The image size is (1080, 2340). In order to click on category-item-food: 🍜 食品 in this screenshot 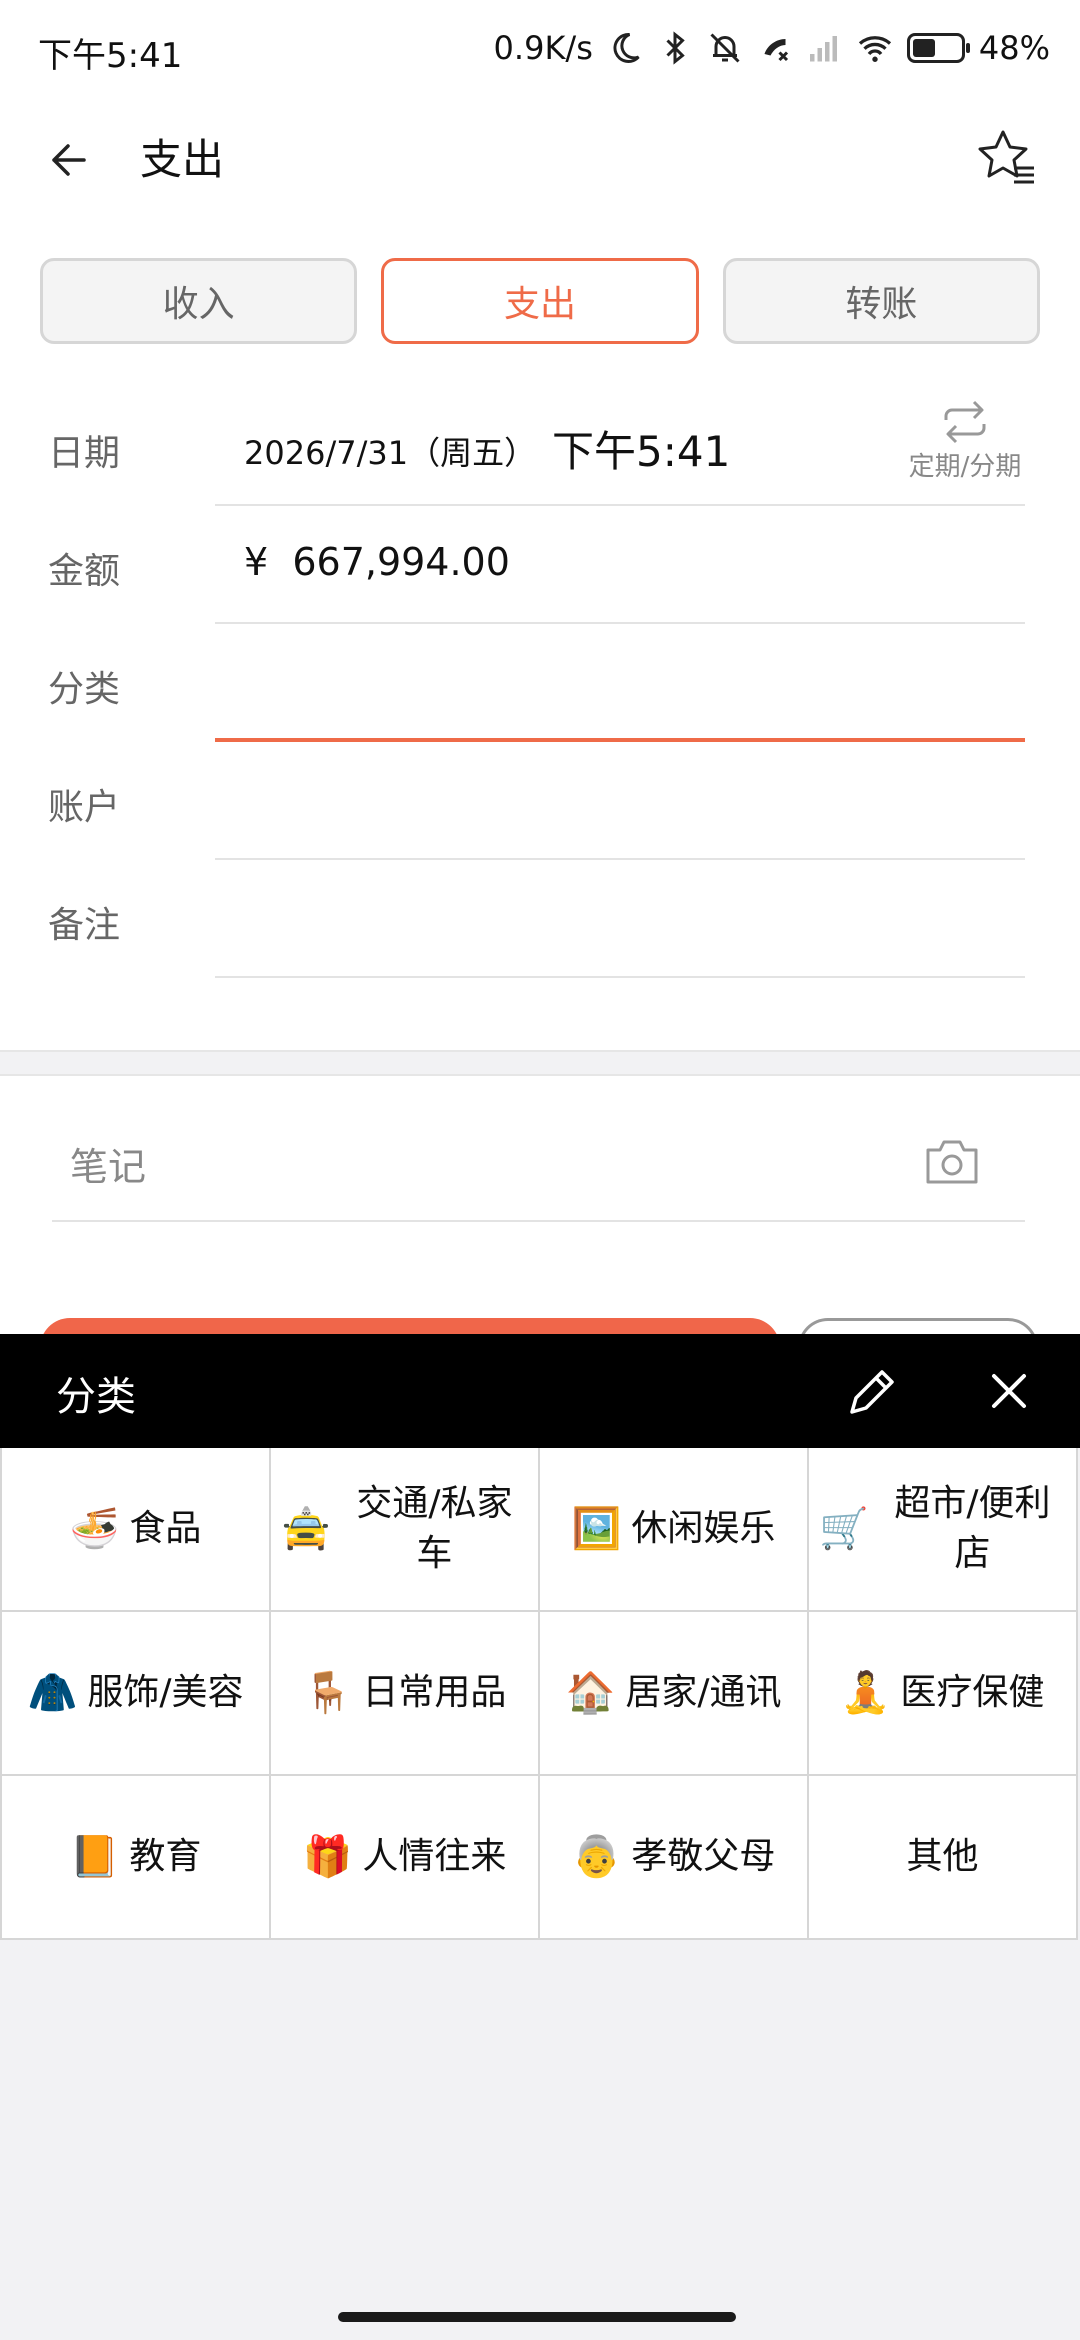, I will do `click(136, 1530)`.